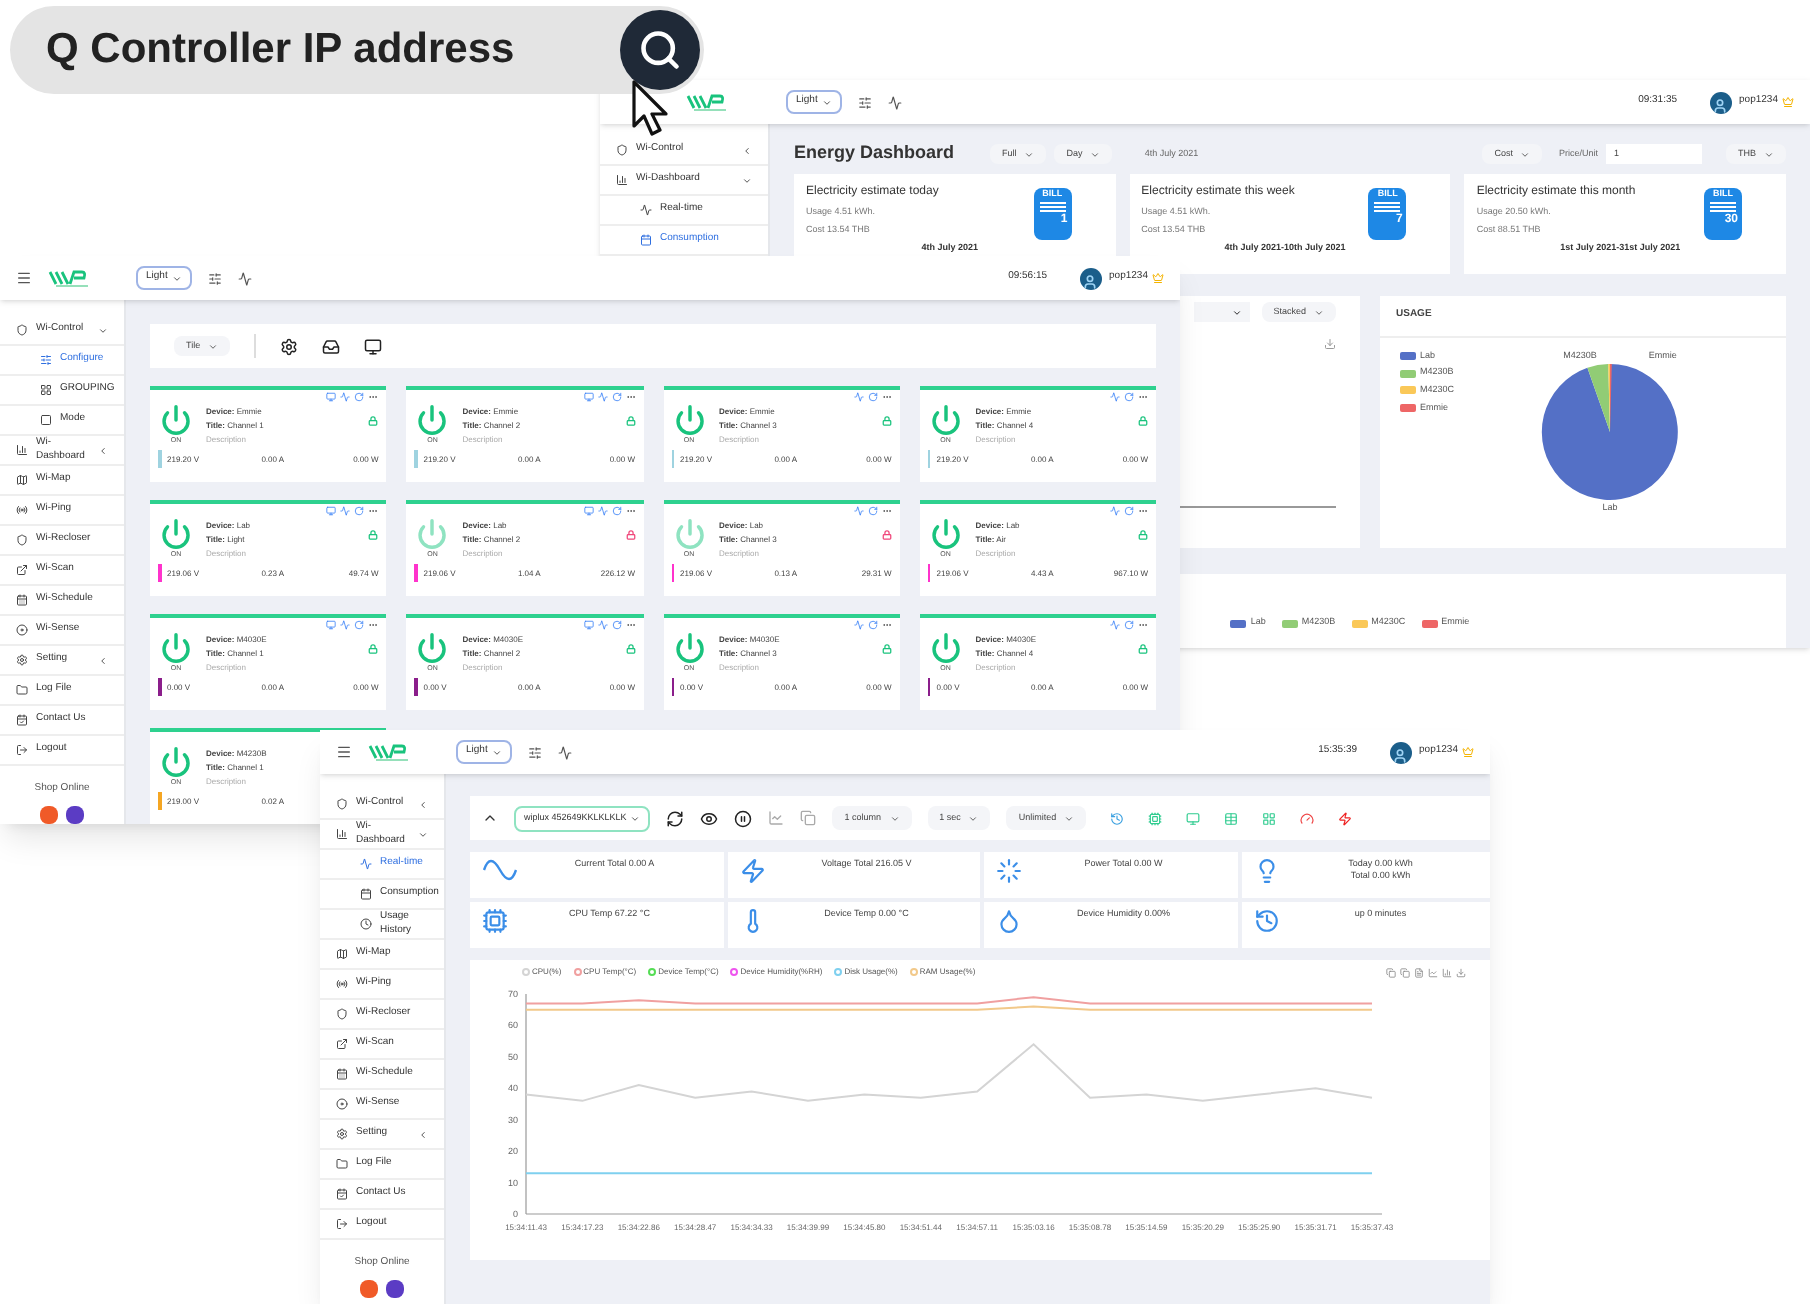 This screenshot has height=1304, width=1810. Describe the element at coordinates (342, 1224) in the screenshot. I see `logout-icon` at that location.